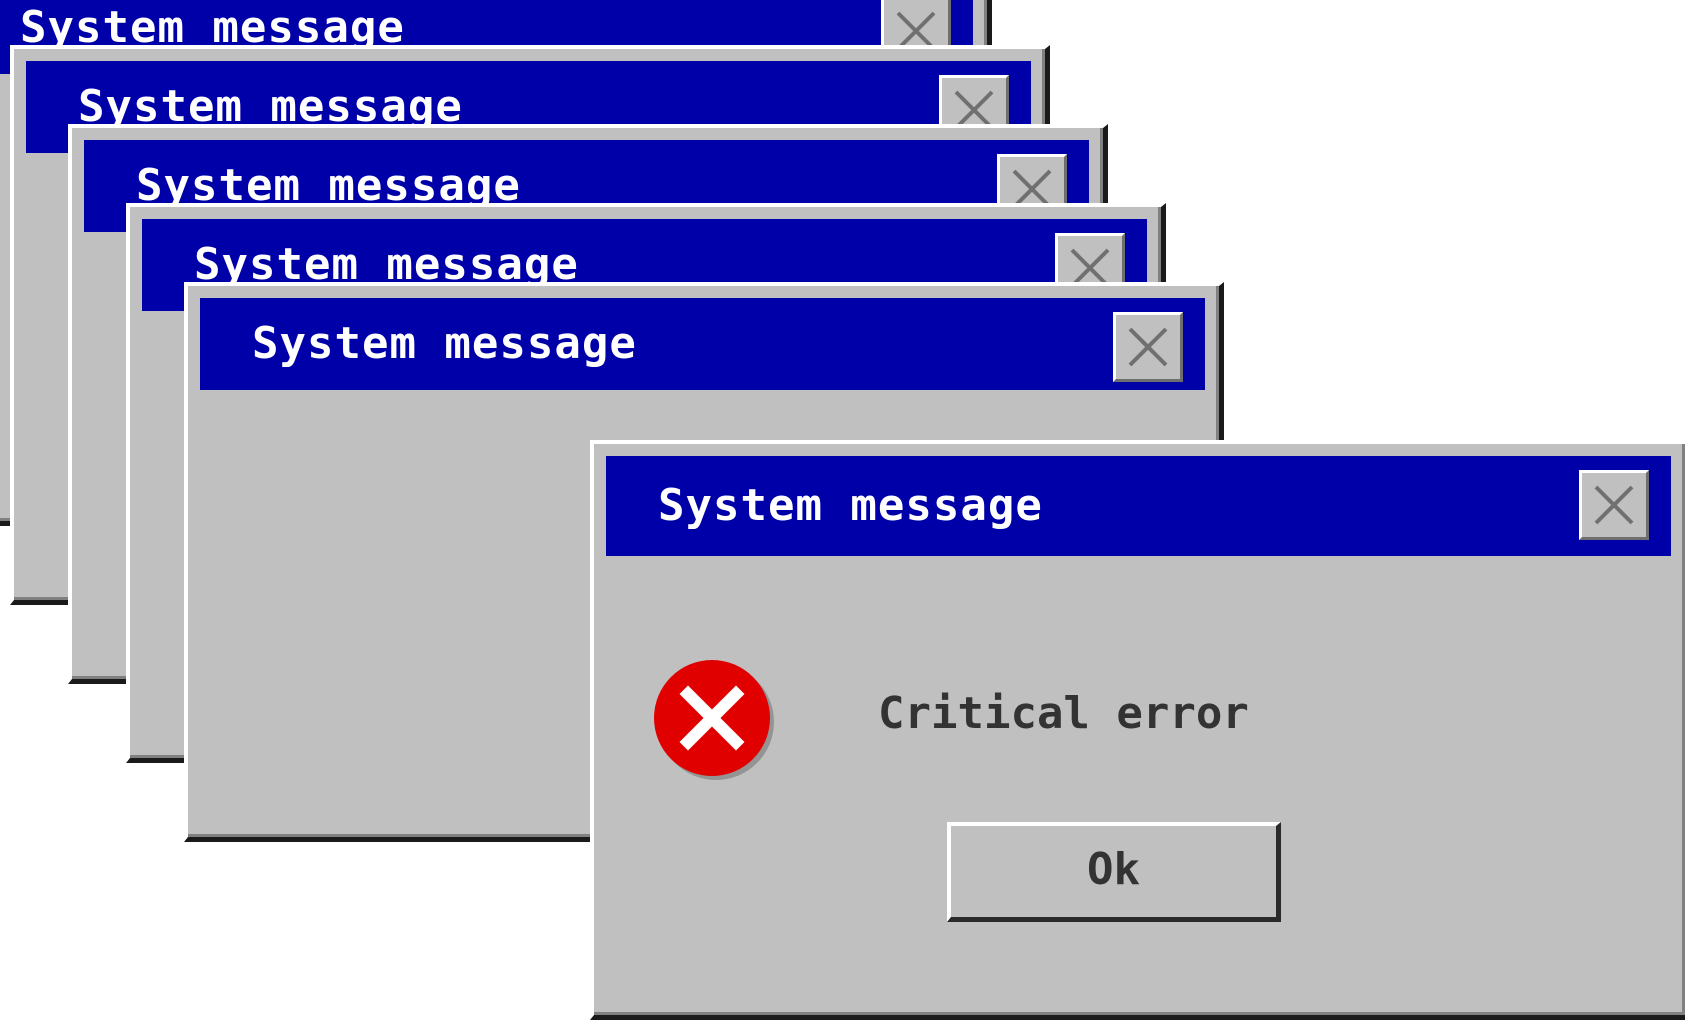 Image resolution: width=1685 pixels, height=1023 pixels. What do you see at coordinates (1063, 713) in the screenshot?
I see `error-message: Critical error` at bounding box center [1063, 713].